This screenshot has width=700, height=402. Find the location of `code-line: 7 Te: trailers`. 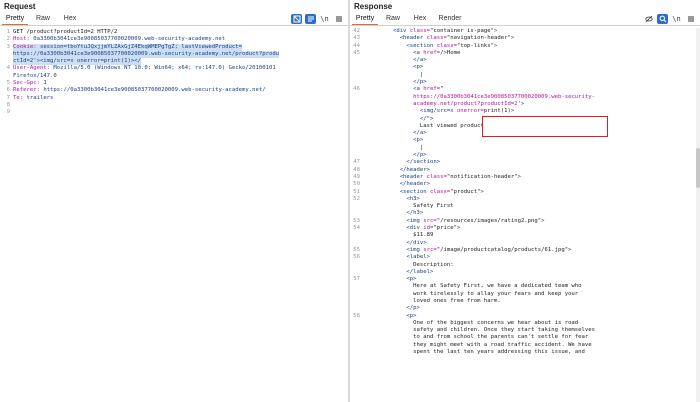

code-line: 7 Te: trailers is located at coordinates (174, 98).